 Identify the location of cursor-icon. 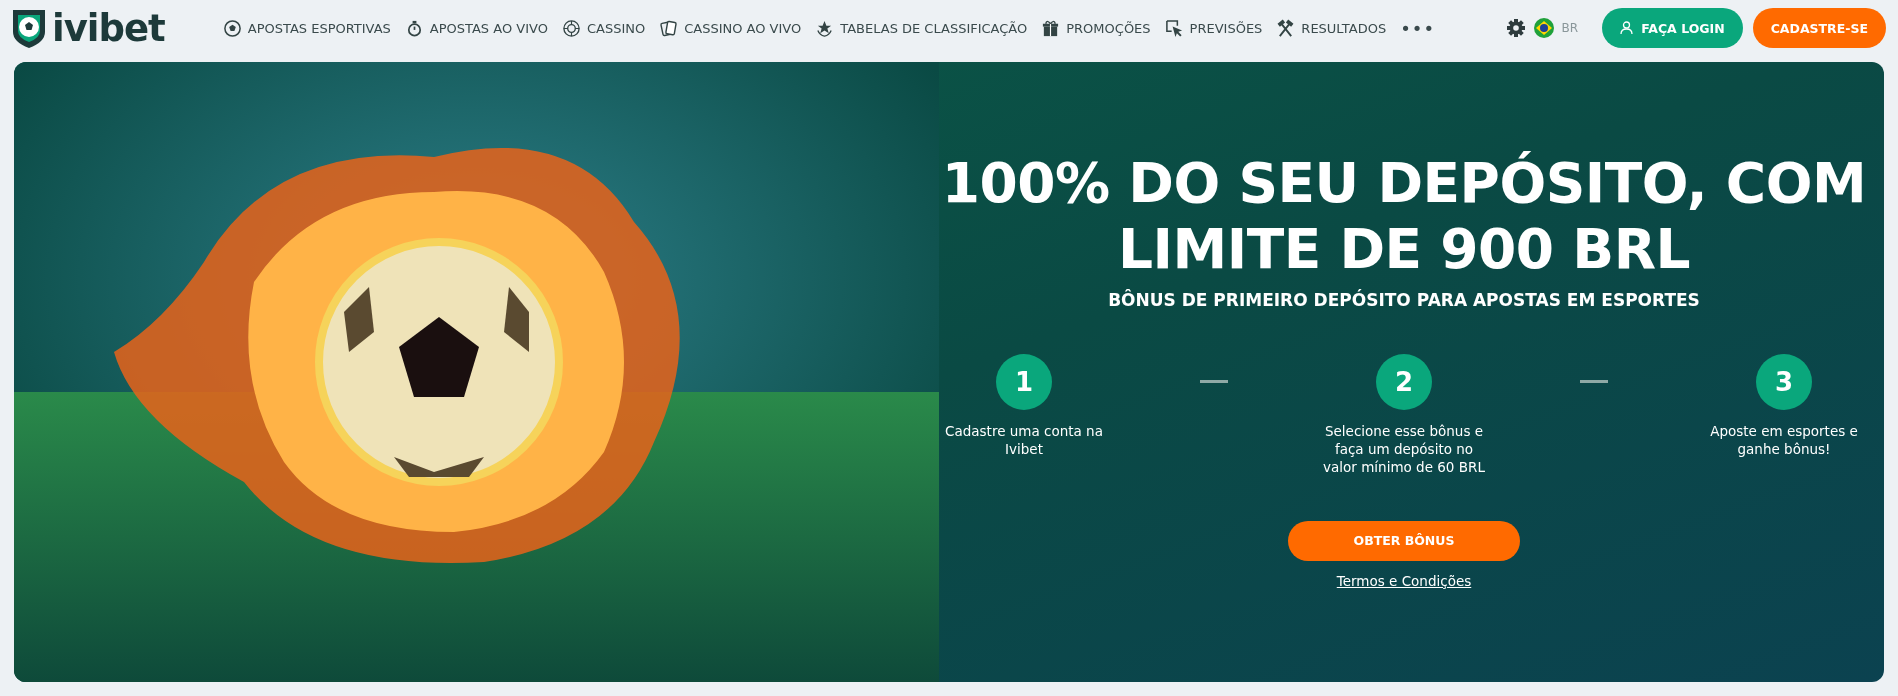
(1174, 28).